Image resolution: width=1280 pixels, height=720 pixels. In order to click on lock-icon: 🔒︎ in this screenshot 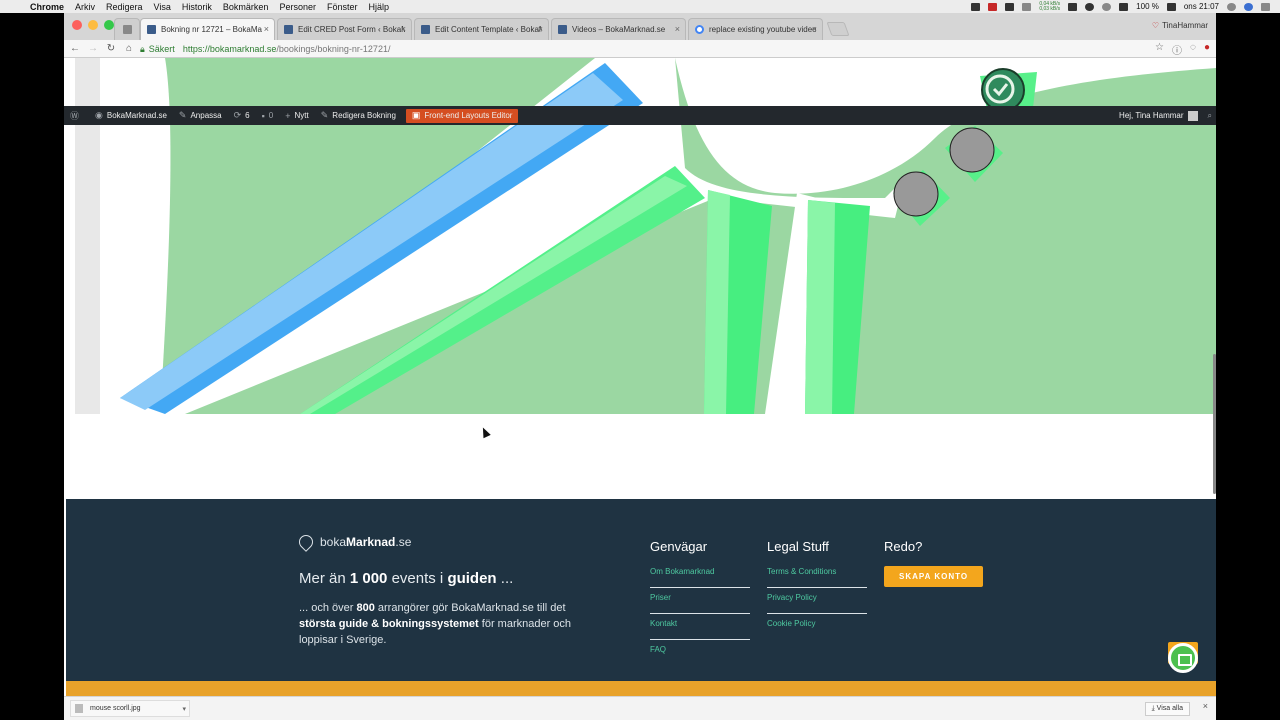, I will do `click(142, 49)`.